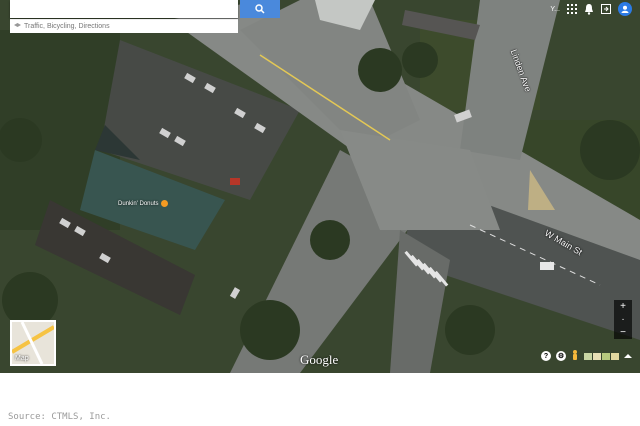 Image resolution: width=640 pixels, height=426 pixels. Describe the element at coordinates (623, 332) in the screenshot. I see `zoom-out-button: −` at that location.